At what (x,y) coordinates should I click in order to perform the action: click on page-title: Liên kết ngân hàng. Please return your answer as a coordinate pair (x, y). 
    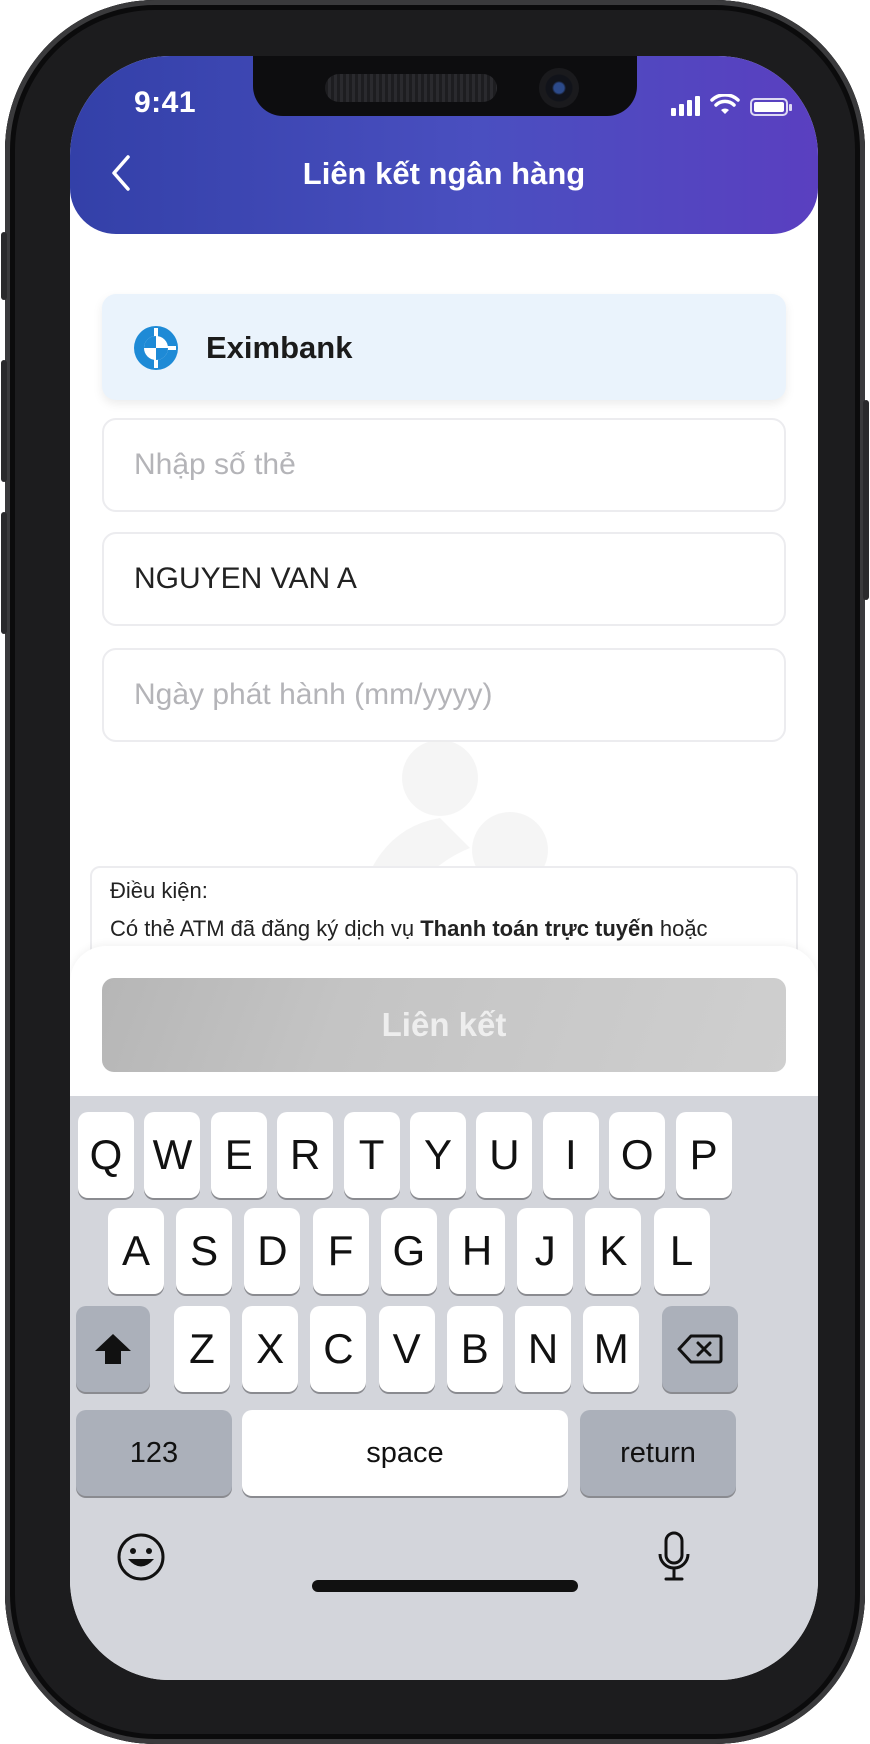
    Looking at the image, I should click on (444, 173).